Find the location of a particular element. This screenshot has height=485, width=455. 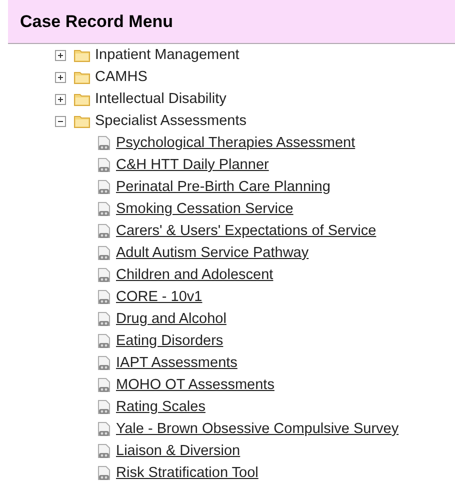

folder-label: Specialist Assessments is located at coordinates (171, 121).